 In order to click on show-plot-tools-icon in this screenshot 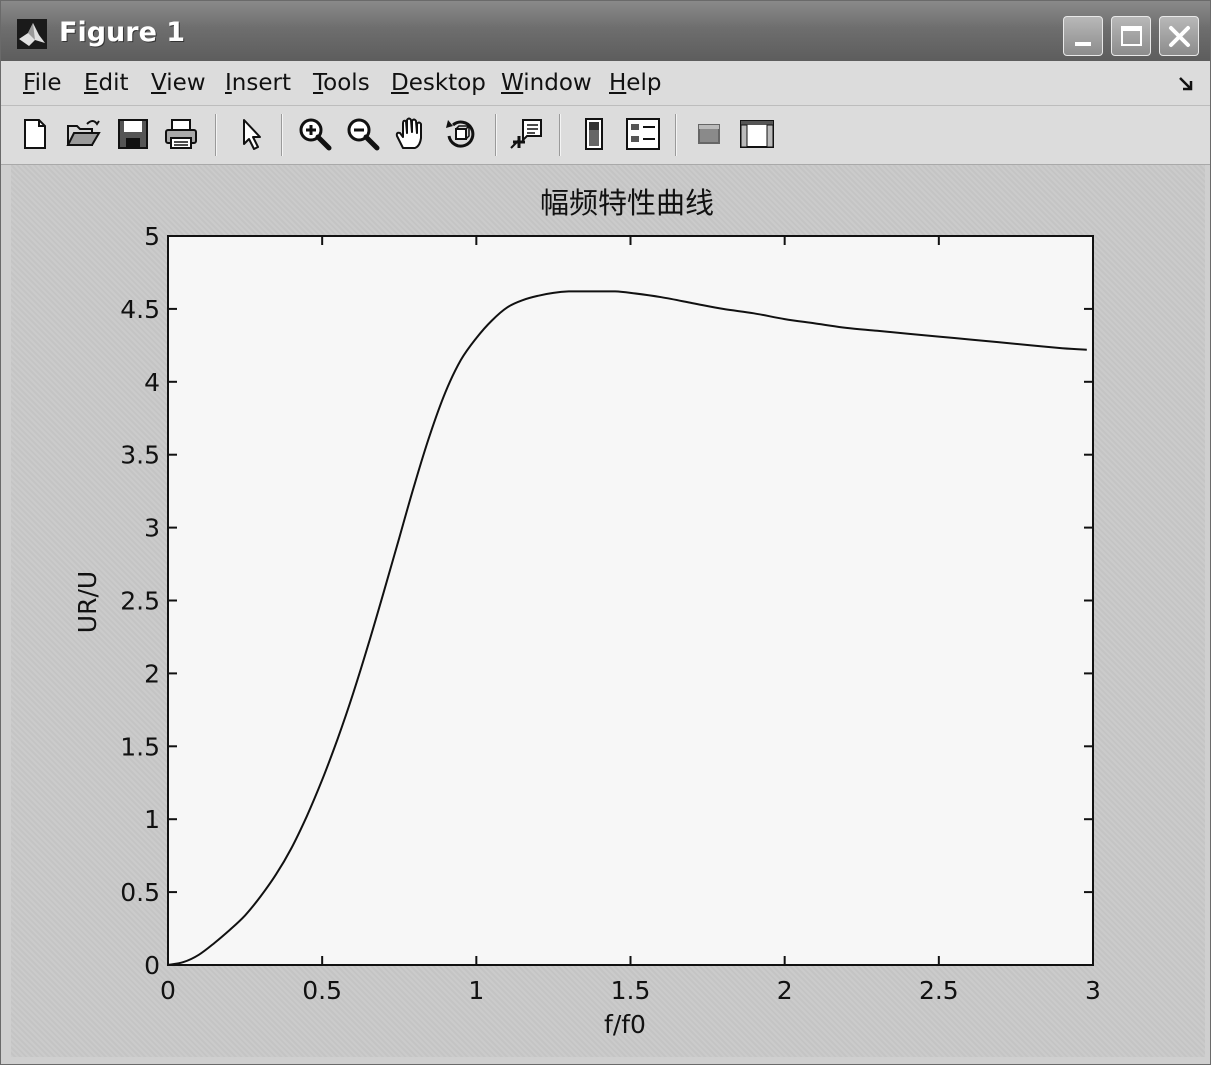, I will do `click(757, 134)`.